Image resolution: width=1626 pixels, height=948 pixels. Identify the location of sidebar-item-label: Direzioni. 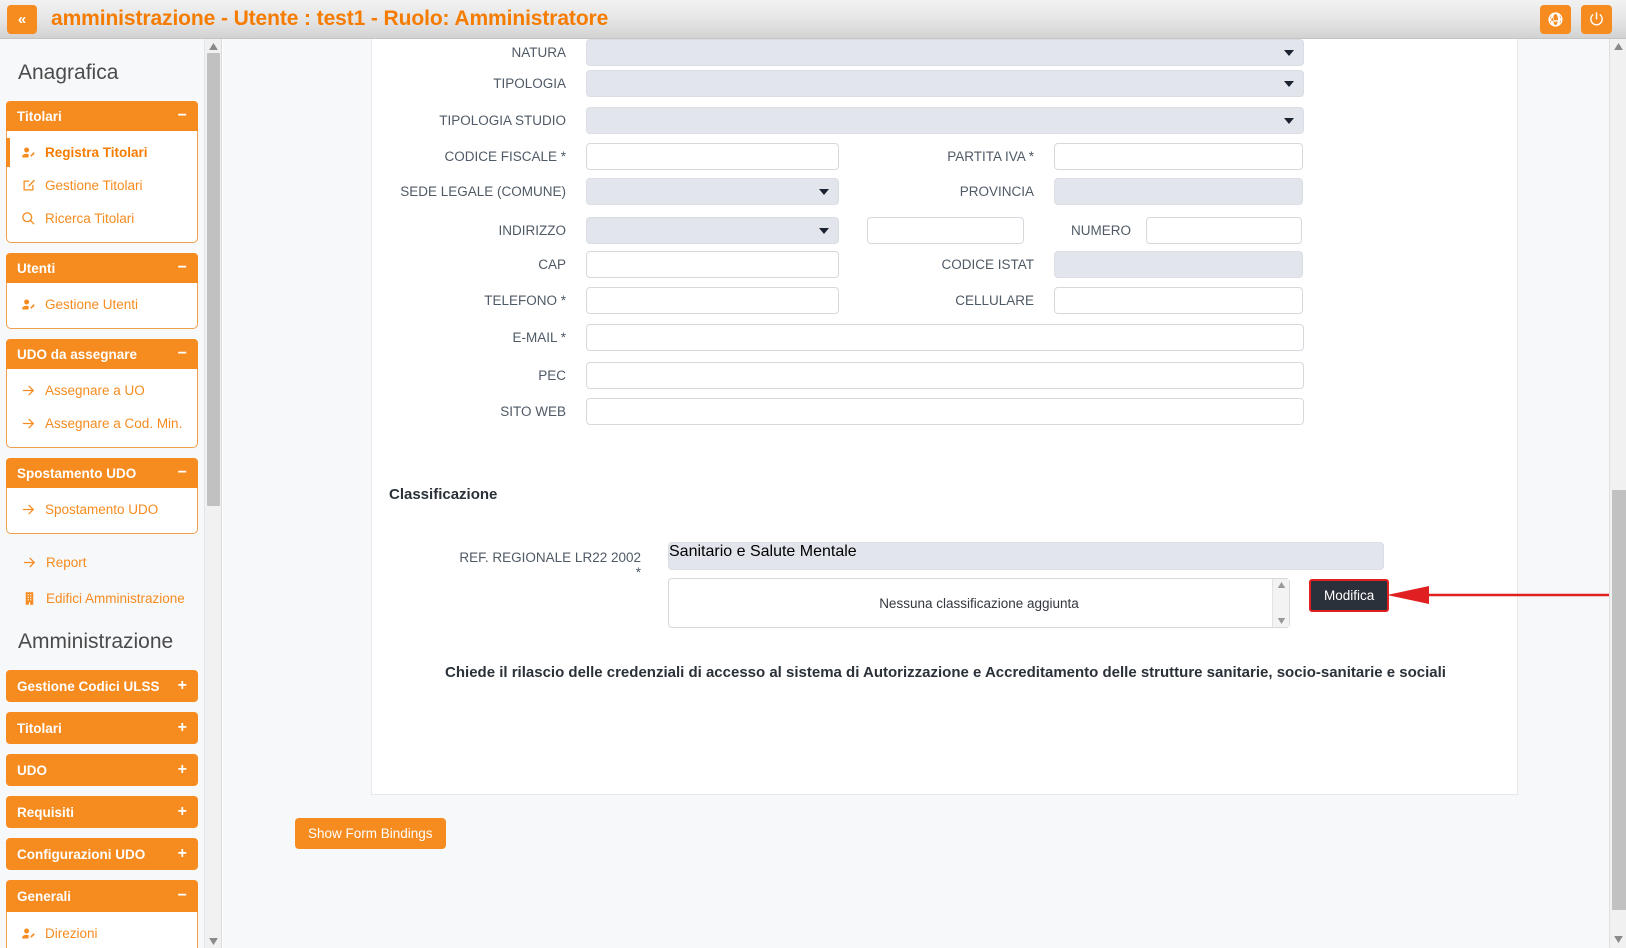
(71, 933).